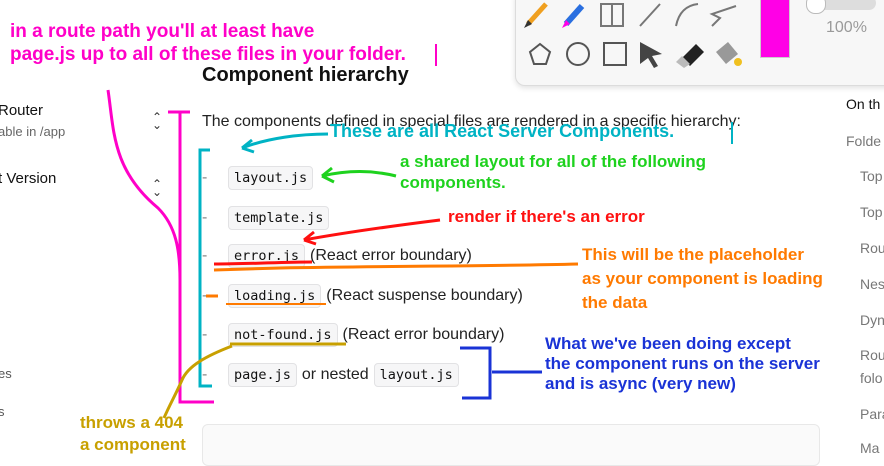 The height and width of the screenshot is (466, 884). I want to click on green-arrow-stroke, so click(359, 175).